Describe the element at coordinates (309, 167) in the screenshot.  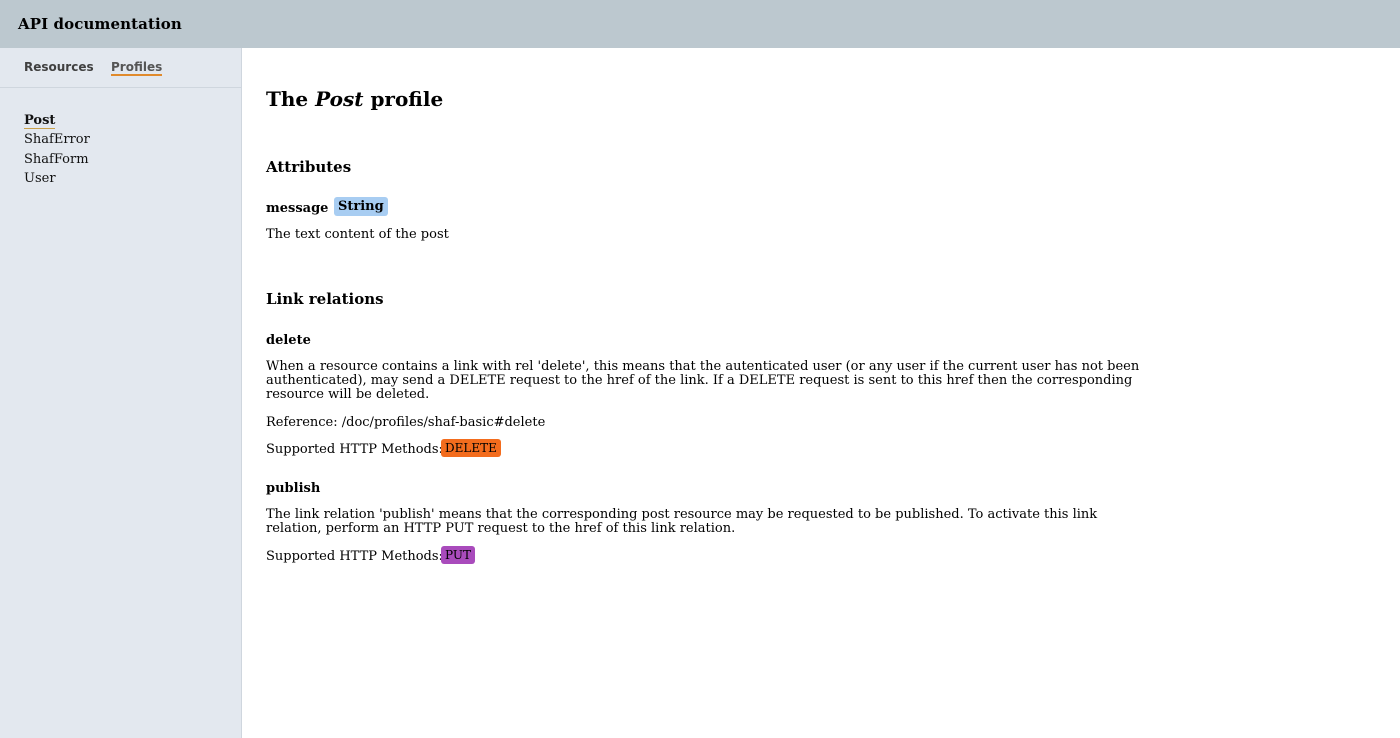
I see `attributes-heading: Attributes` at that location.